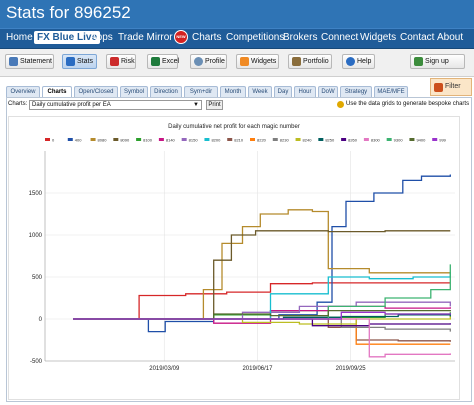 The height and width of the screenshot is (405, 474). Describe the element at coordinates (198, 61) in the screenshot. I see `profile-icon` at that location.